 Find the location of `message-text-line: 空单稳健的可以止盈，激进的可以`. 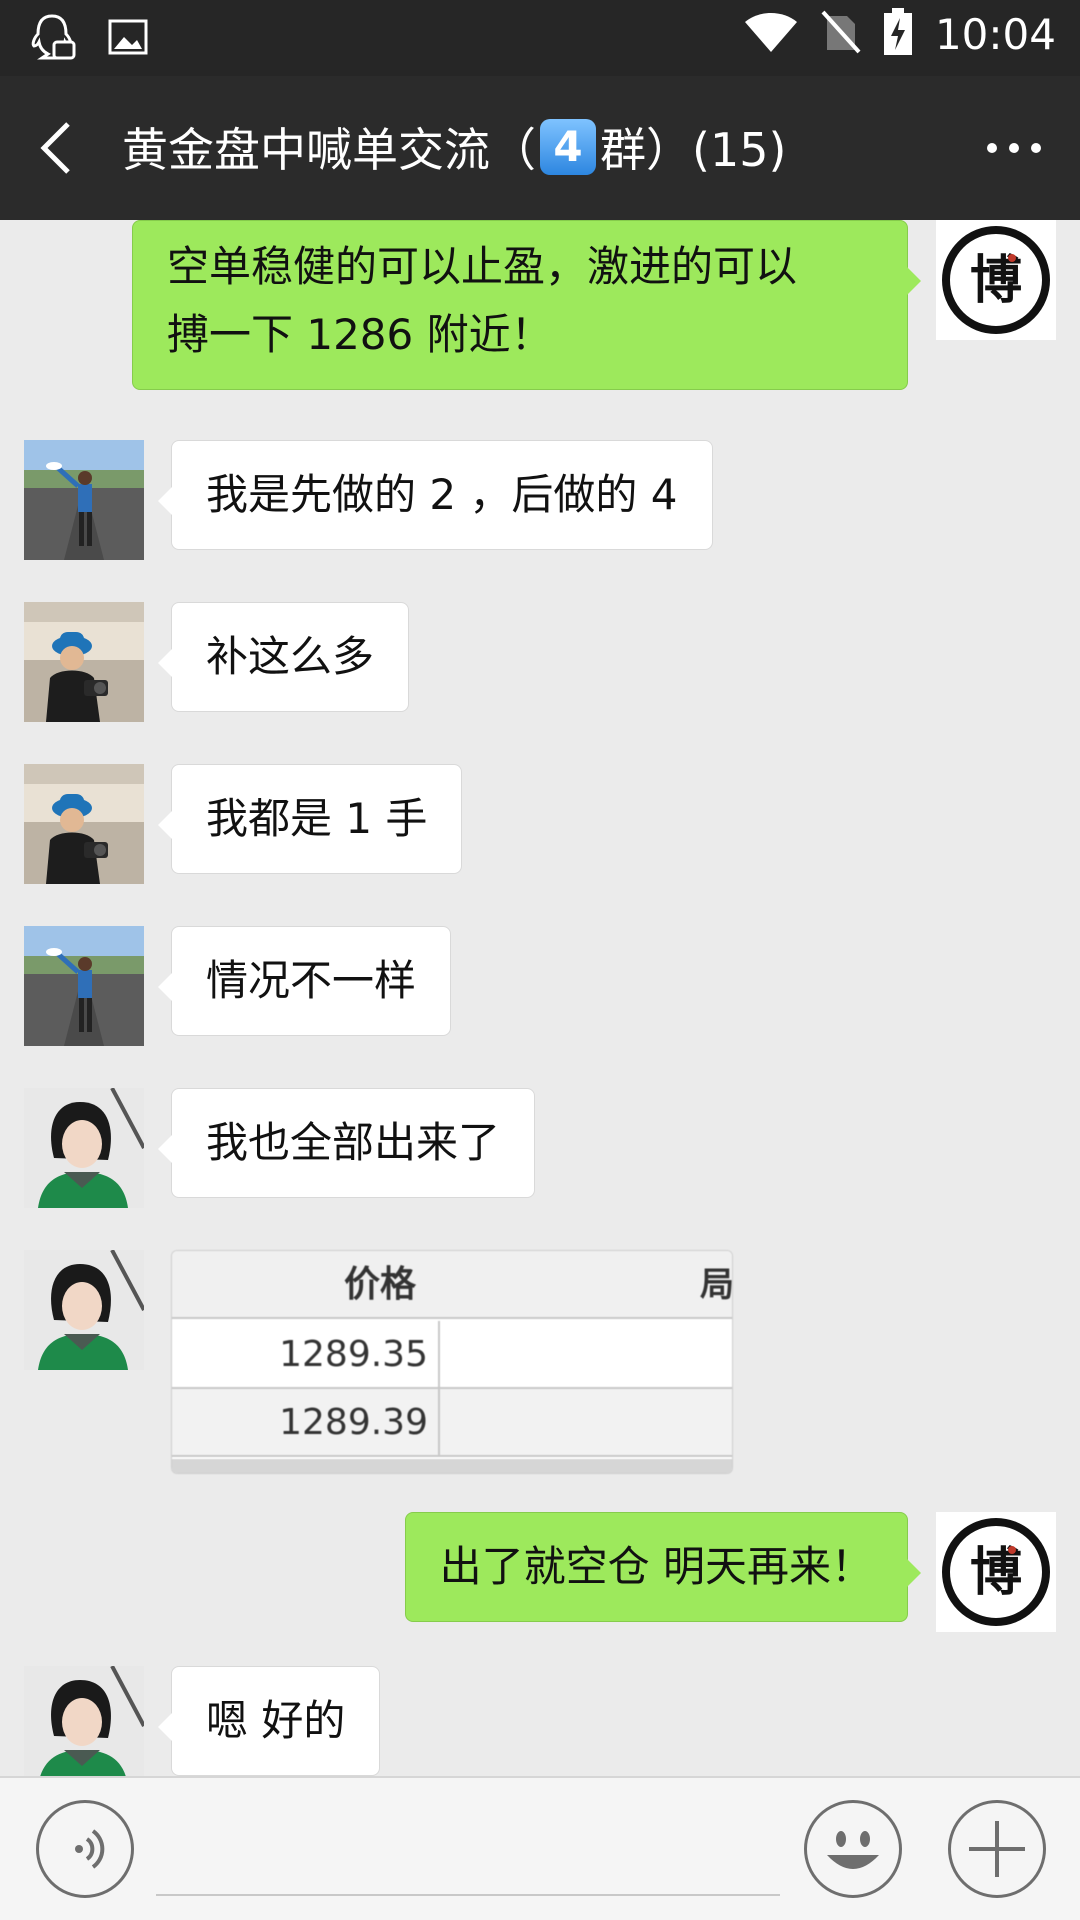

message-text-line: 空单稳健的可以止盈，激进的可以 is located at coordinates (482, 266).